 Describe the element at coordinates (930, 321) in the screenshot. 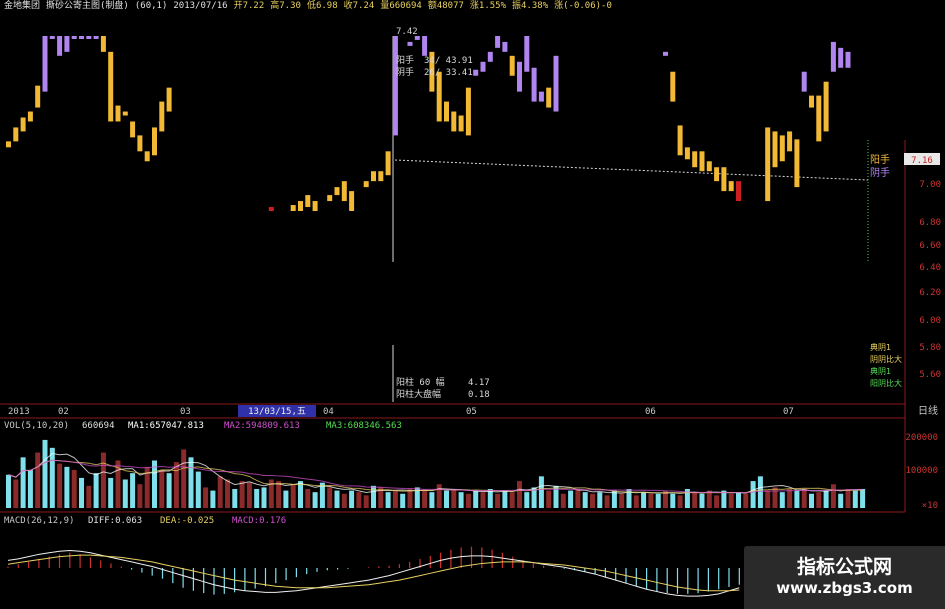

I see `price-label-6: 6.00` at that location.